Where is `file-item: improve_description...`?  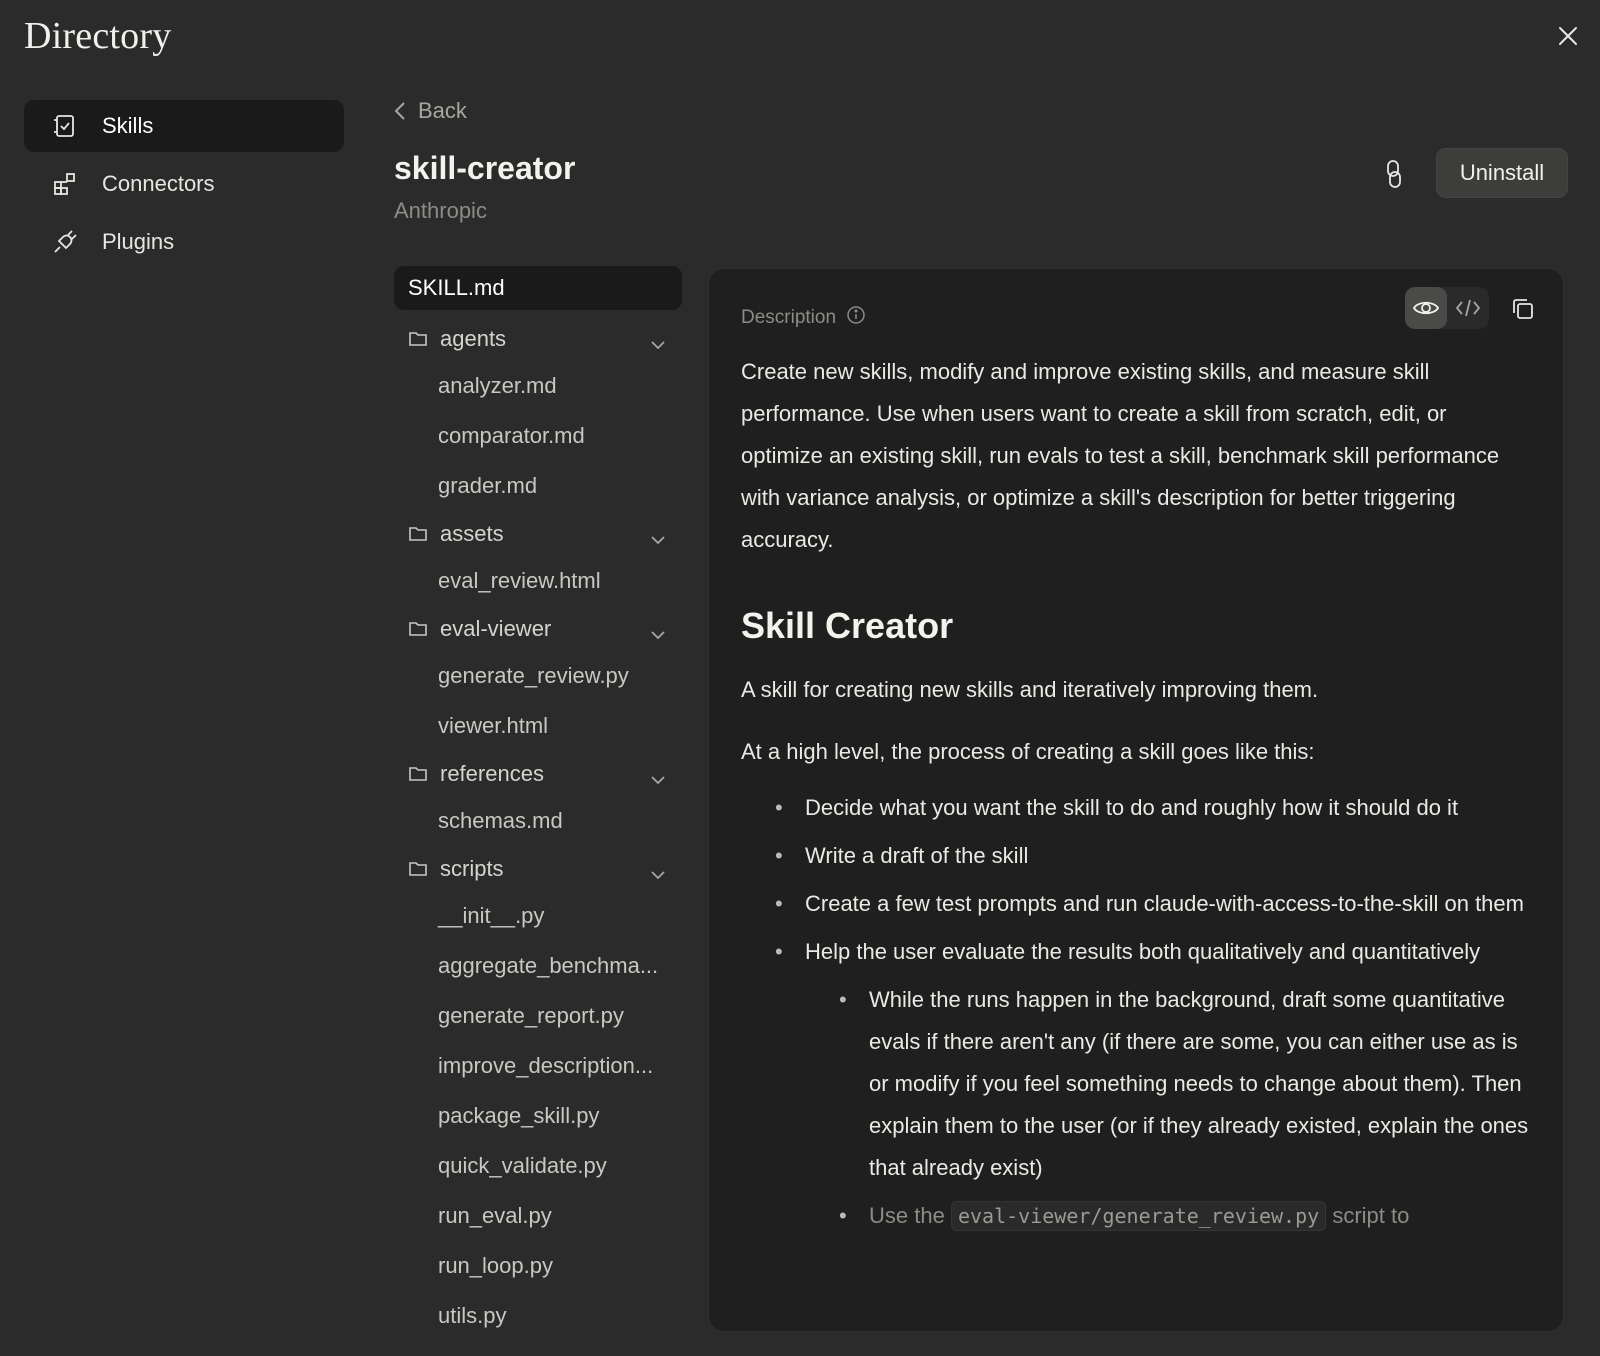 file-item: improve_description... is located at coordinates (538, 1066).